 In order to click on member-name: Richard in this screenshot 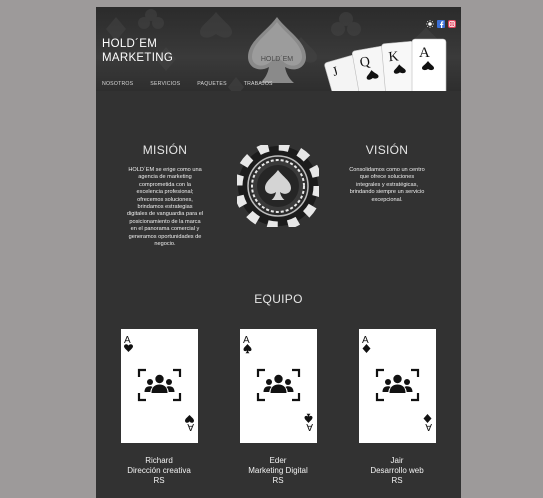, I will do `click(159, 460)`.